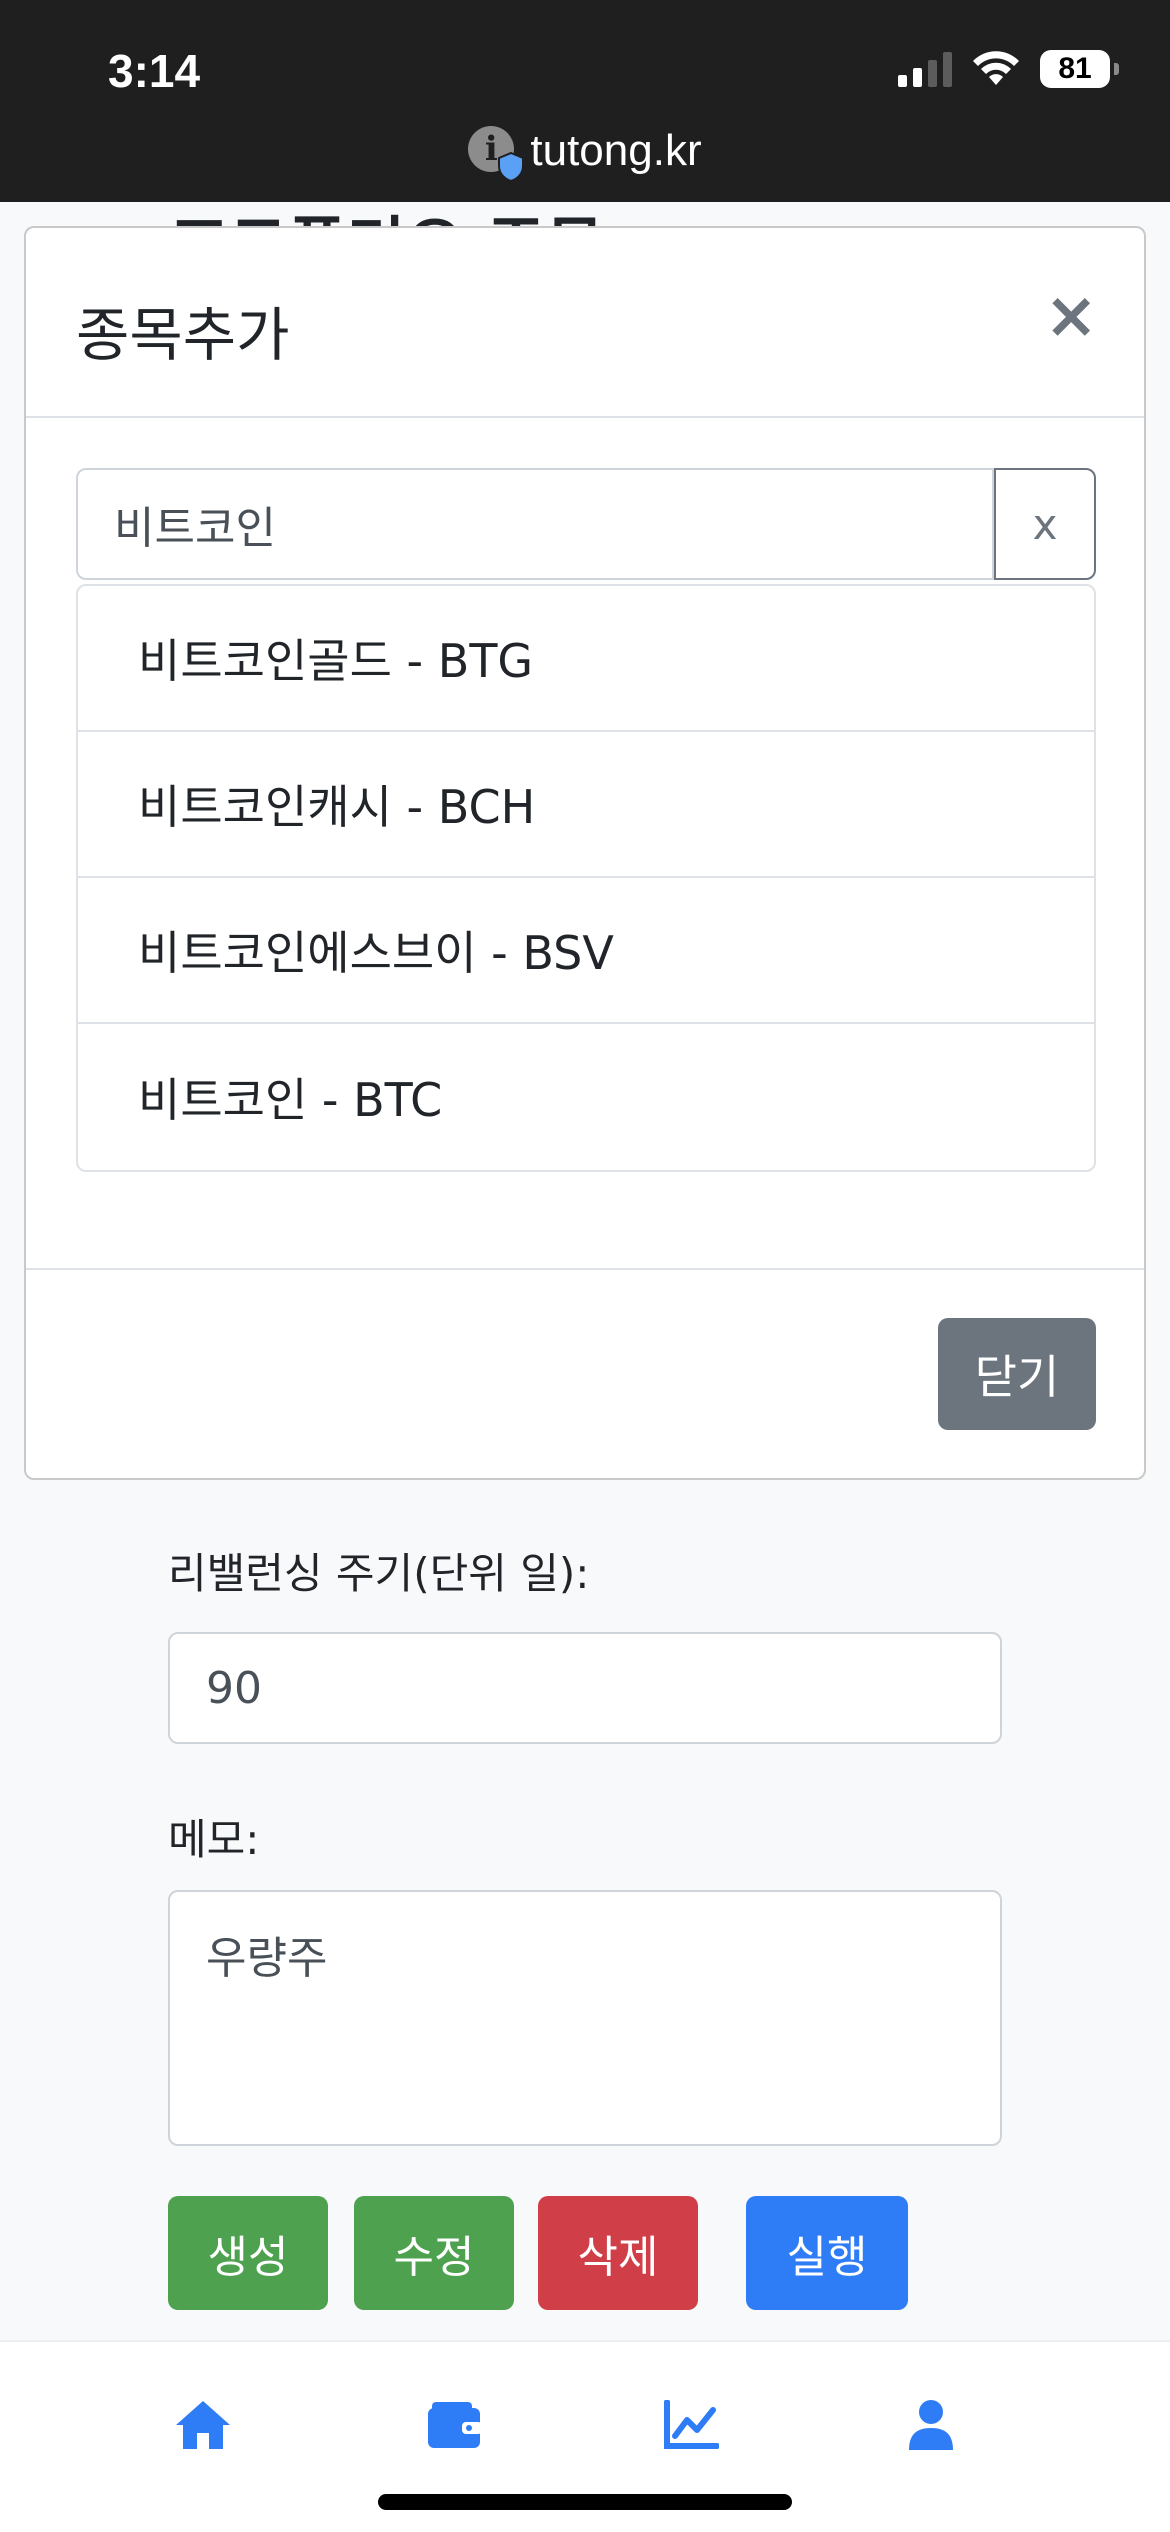 The width and height of the screenshot is (1170, 2532). What do you see at coordinates (1071, 316) in the screenshot?
I see `close-icon: ×` at bounding box center [1071, 316].